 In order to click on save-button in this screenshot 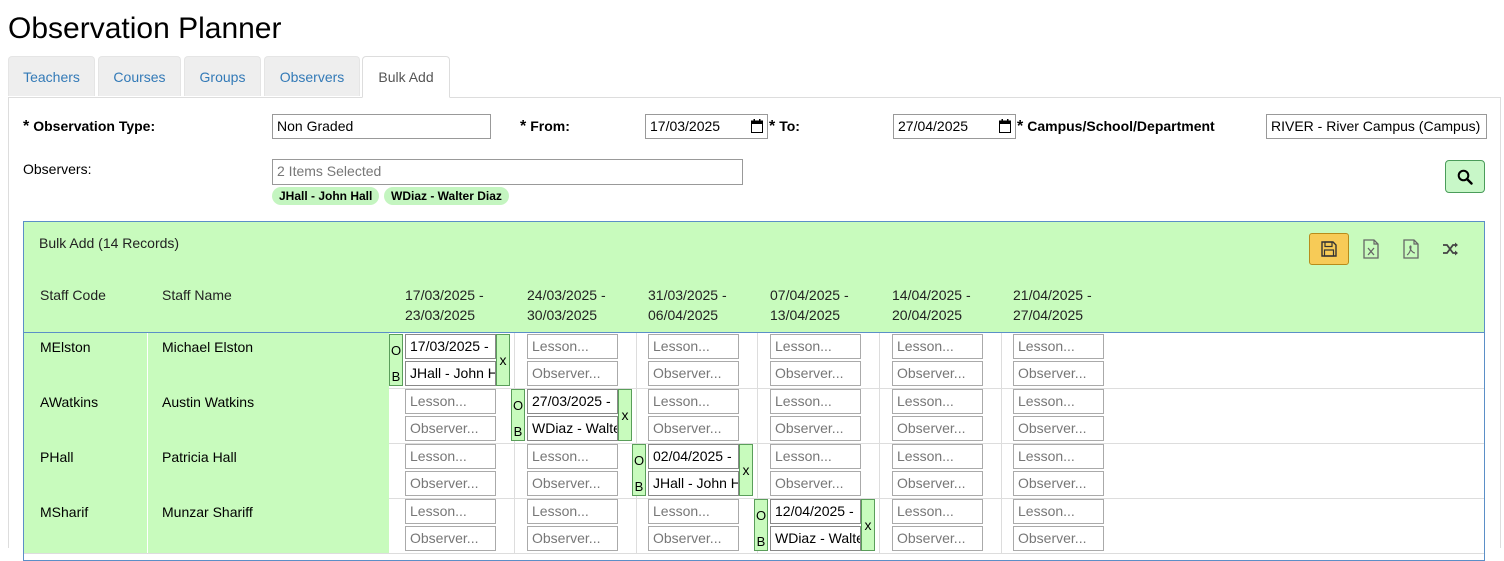, I will do `click(1329, 249)`.